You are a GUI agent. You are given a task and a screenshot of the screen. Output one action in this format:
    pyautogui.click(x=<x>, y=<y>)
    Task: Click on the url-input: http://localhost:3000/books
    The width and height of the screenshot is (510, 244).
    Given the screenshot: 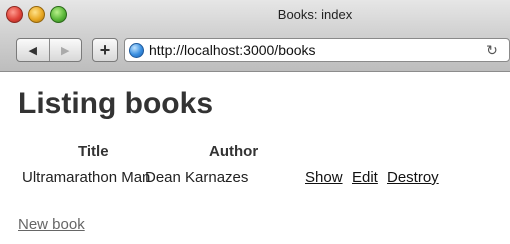 What is the action you would take?
    pyautogui.click(x=316, y=50)
    